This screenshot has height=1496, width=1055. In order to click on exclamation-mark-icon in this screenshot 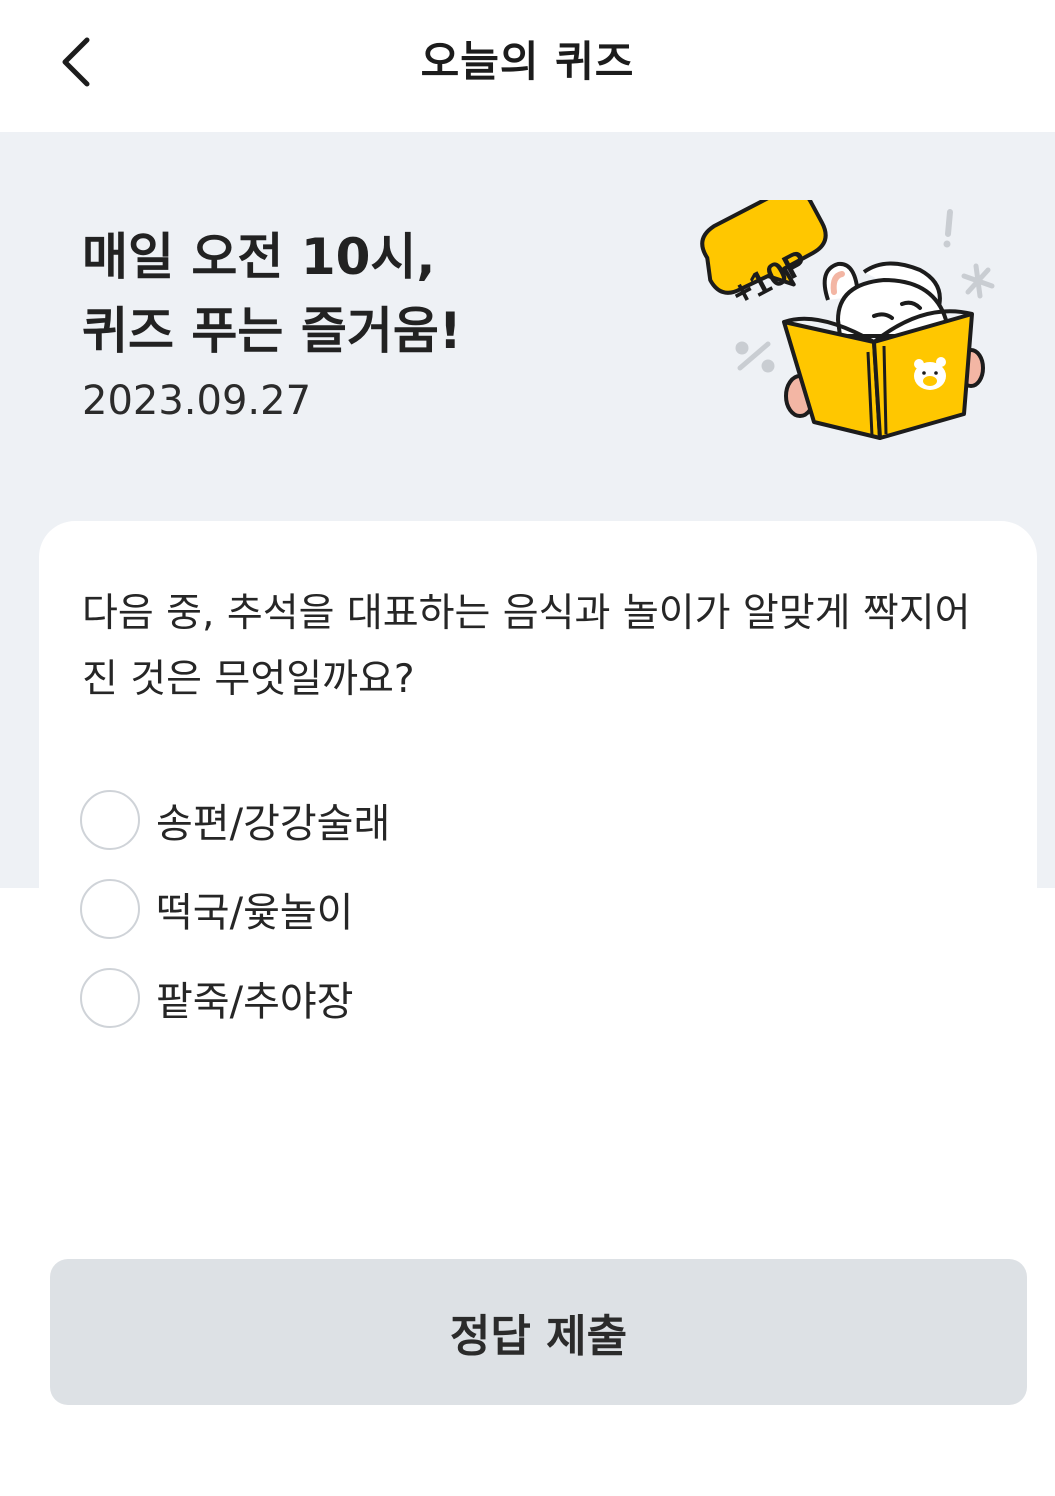, I will do `click(948, 228)`.